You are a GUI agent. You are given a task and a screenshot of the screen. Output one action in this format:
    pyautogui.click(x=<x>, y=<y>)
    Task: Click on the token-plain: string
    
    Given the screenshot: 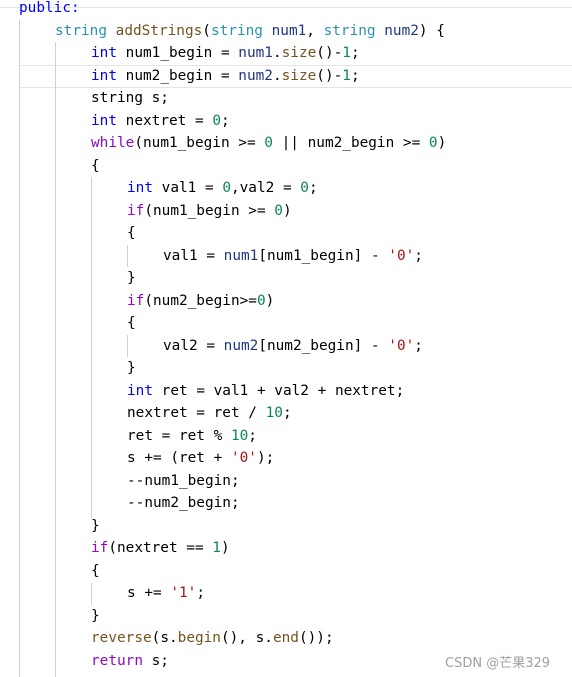 What is the action you would take?
    pyautogui.click(x=117, y=98)
    